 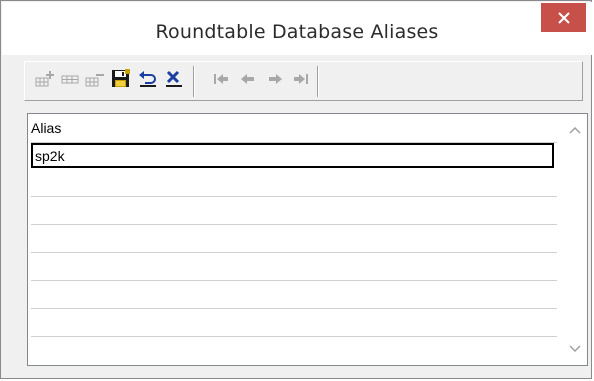 I want to click on edit-record-button, so click(x=69, y=81).